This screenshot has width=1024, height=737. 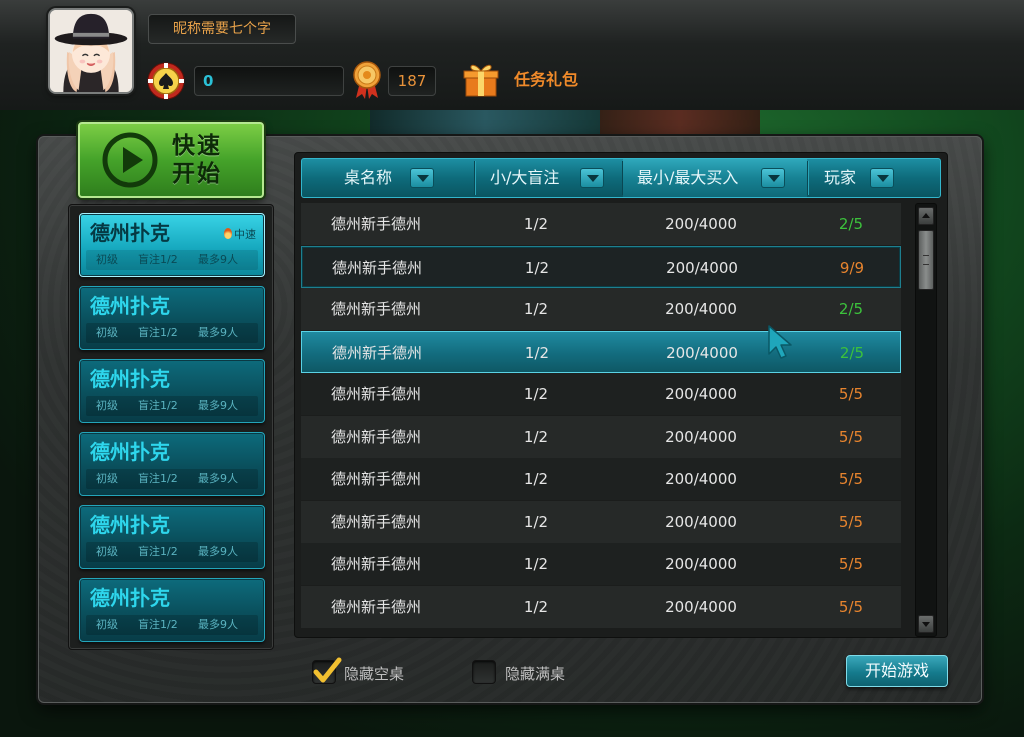 What do you see at coordinates (926, 216) in the screenshot?
I see `scroll-up-button` at bounding box center [926, 216].